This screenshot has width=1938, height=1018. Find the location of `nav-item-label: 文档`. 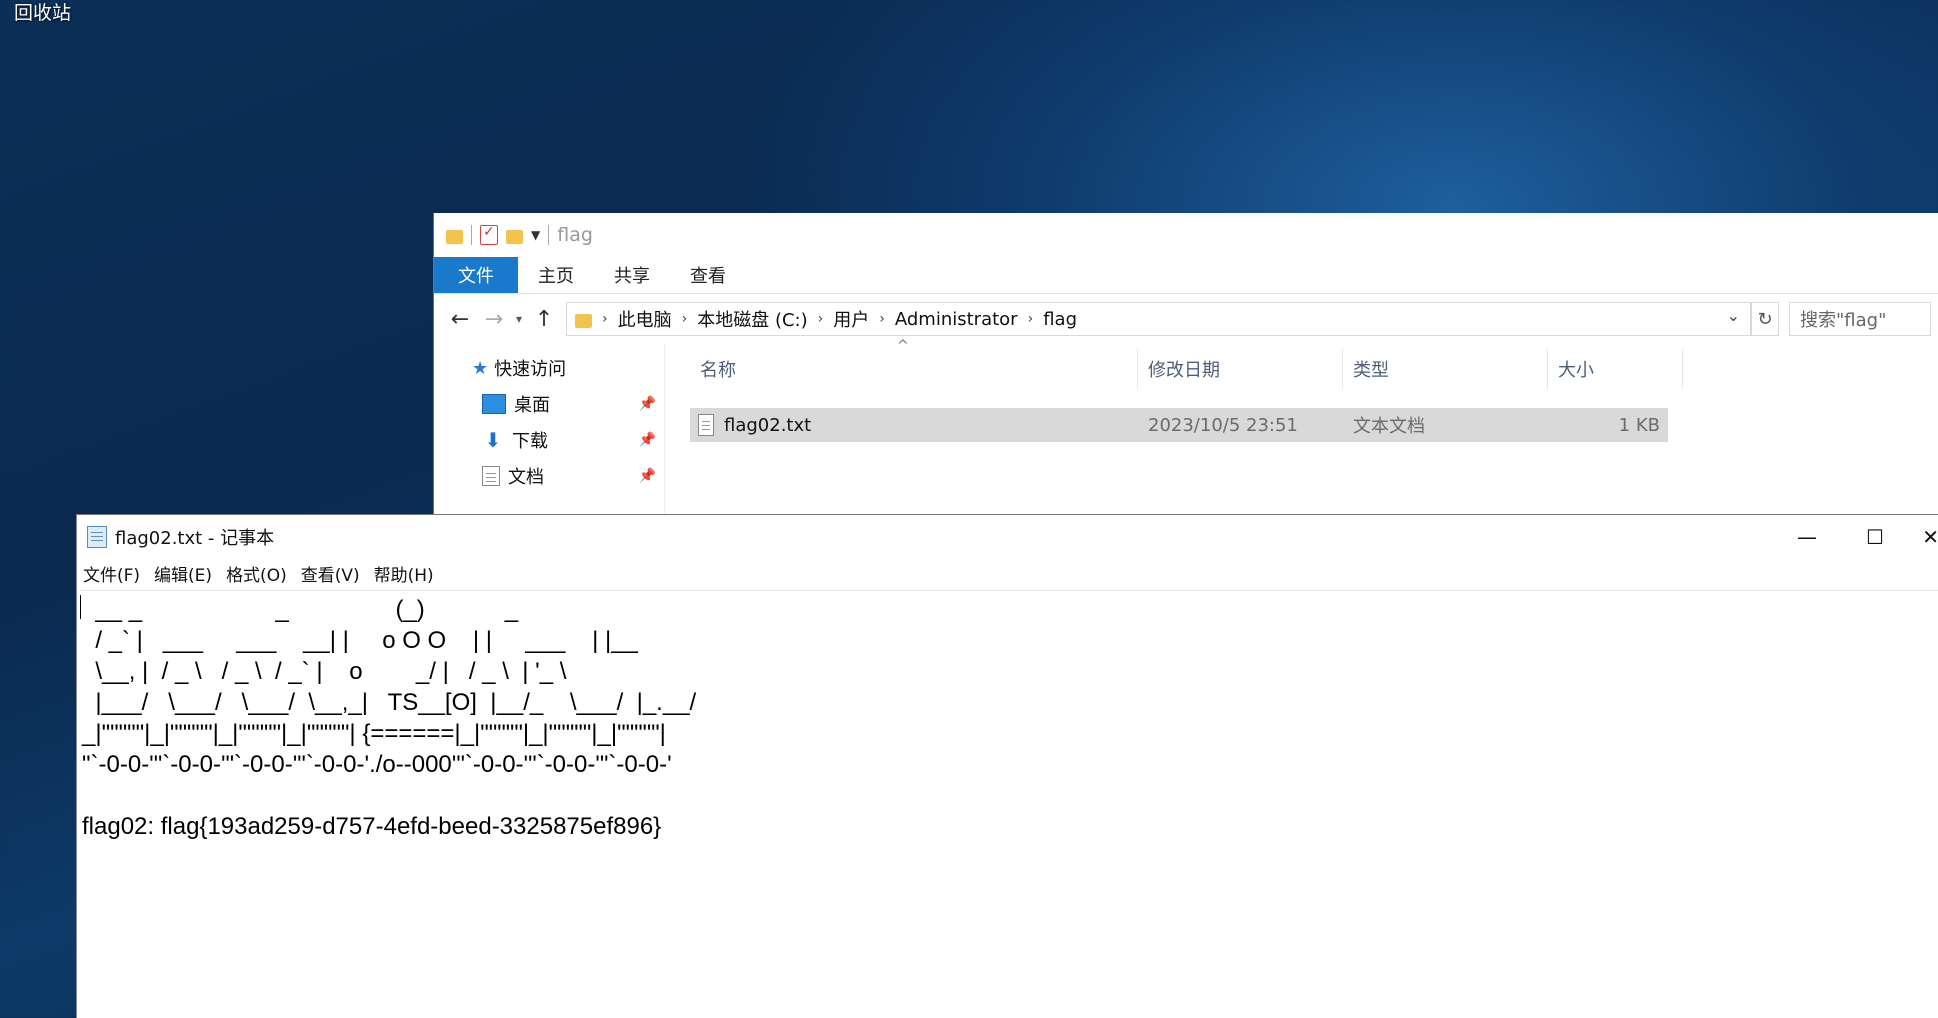

nav-item-label: 文档 is located at coordinates (526, 477).